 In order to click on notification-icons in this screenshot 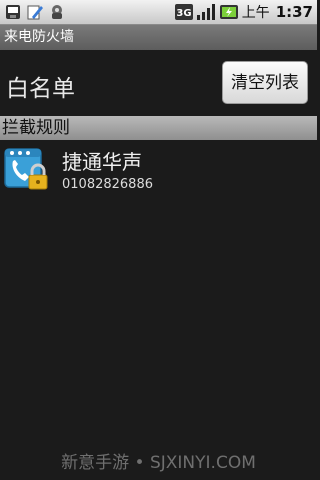, I will do `click(35, 12)`.